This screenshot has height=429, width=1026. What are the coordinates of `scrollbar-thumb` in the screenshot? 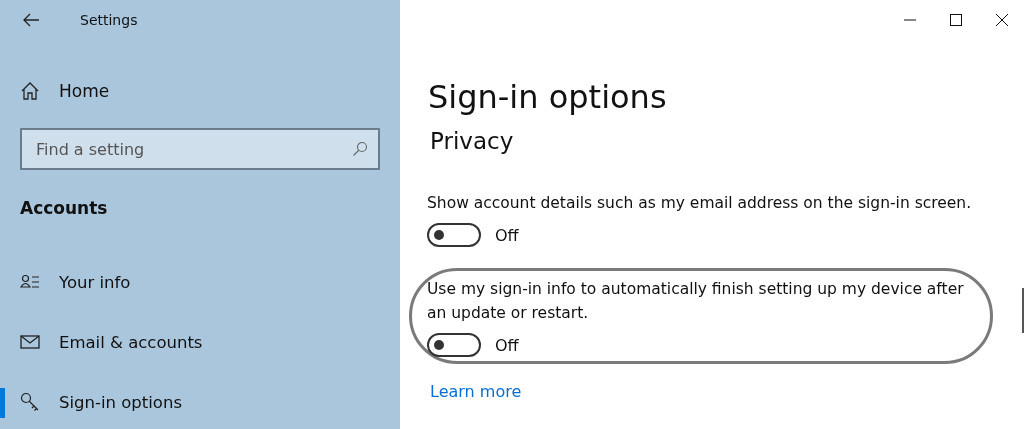 It's located at (1023, 310).